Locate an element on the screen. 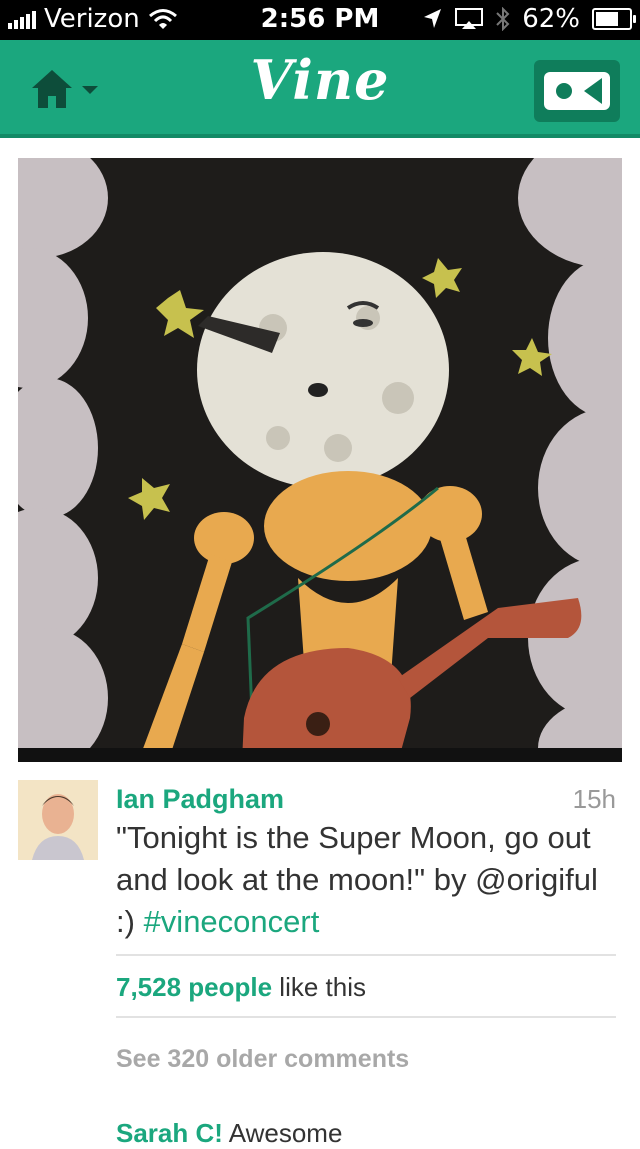 The height and width of the screenshot is (1149, 640). status-indicators: 62% is located at coordinates (529, 19).